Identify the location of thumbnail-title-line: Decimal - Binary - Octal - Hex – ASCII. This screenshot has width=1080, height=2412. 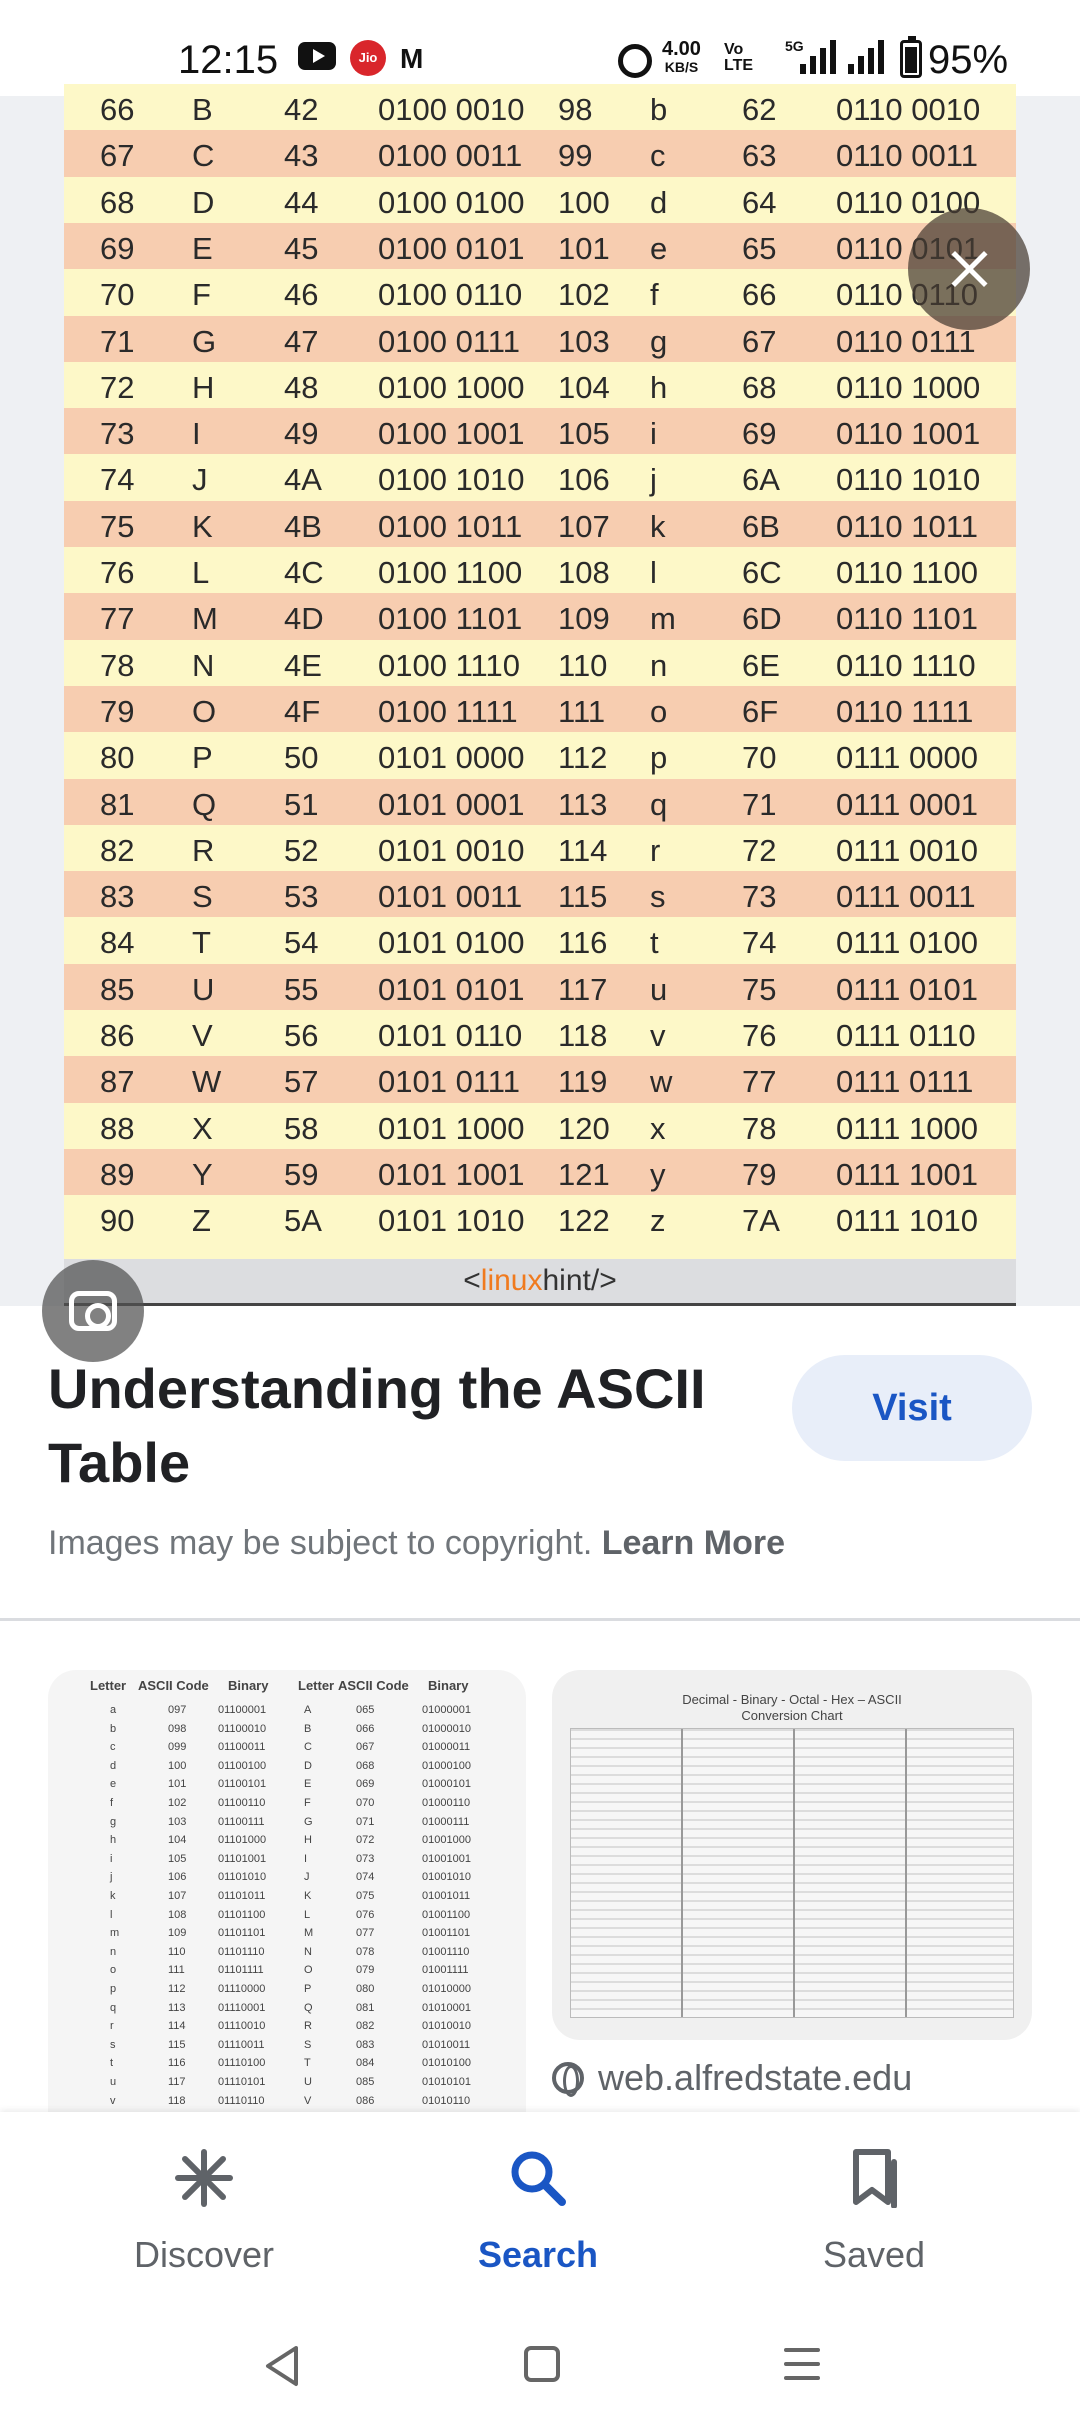
(792, 1699).